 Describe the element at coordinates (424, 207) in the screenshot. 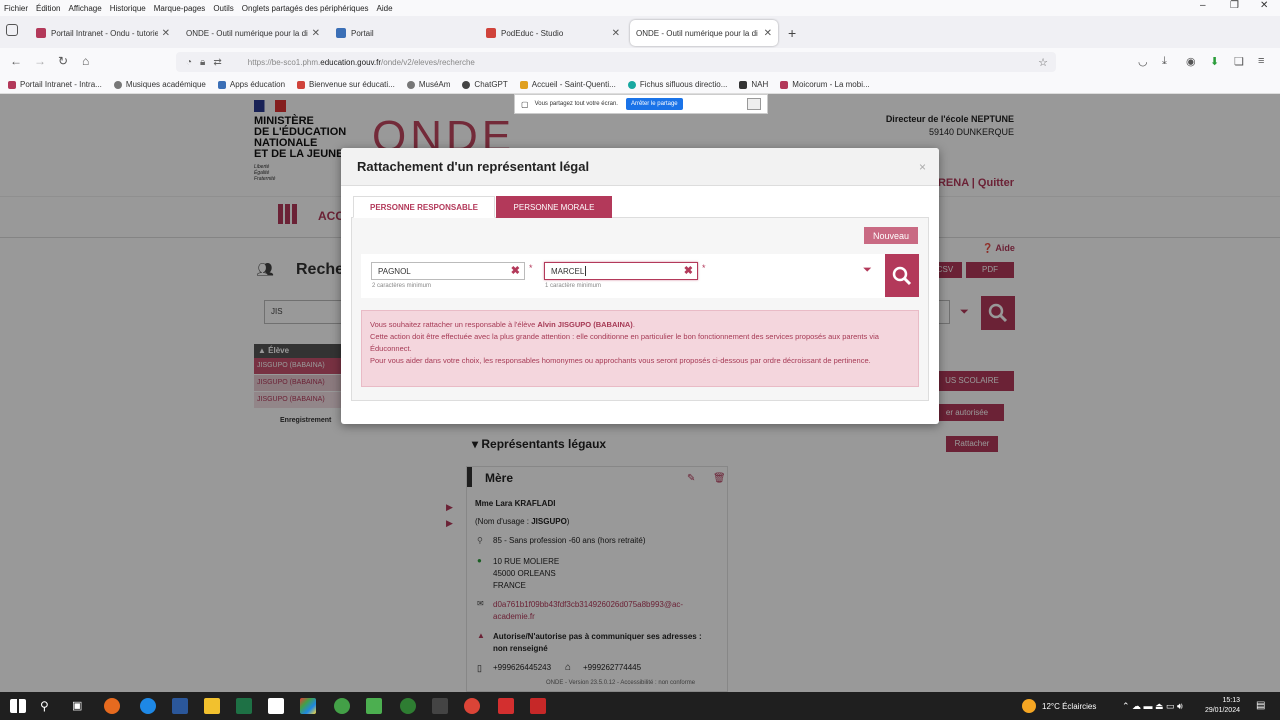

I see `tab-personne-responsable: PERSONNE RESPONSABLE` at that location.